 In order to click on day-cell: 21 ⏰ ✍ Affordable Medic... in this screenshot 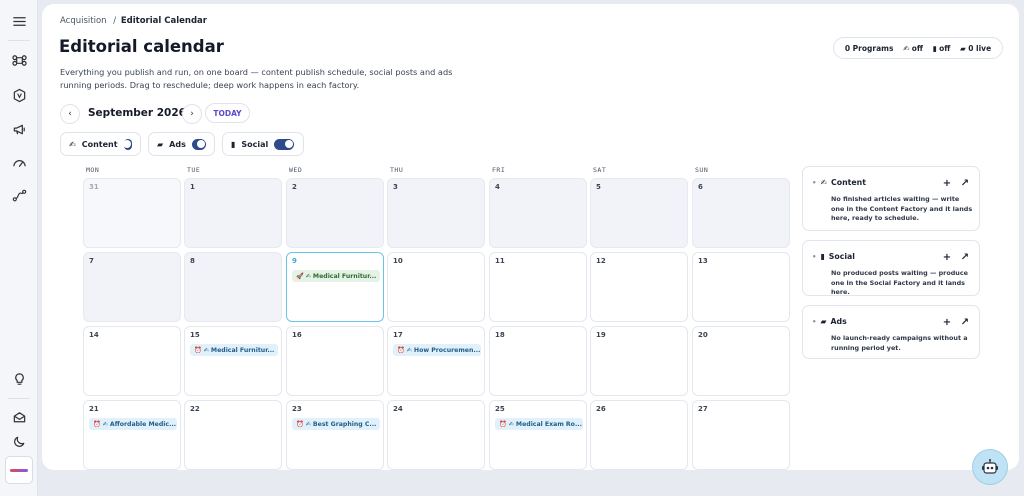, I will do `click(132, 435)`.